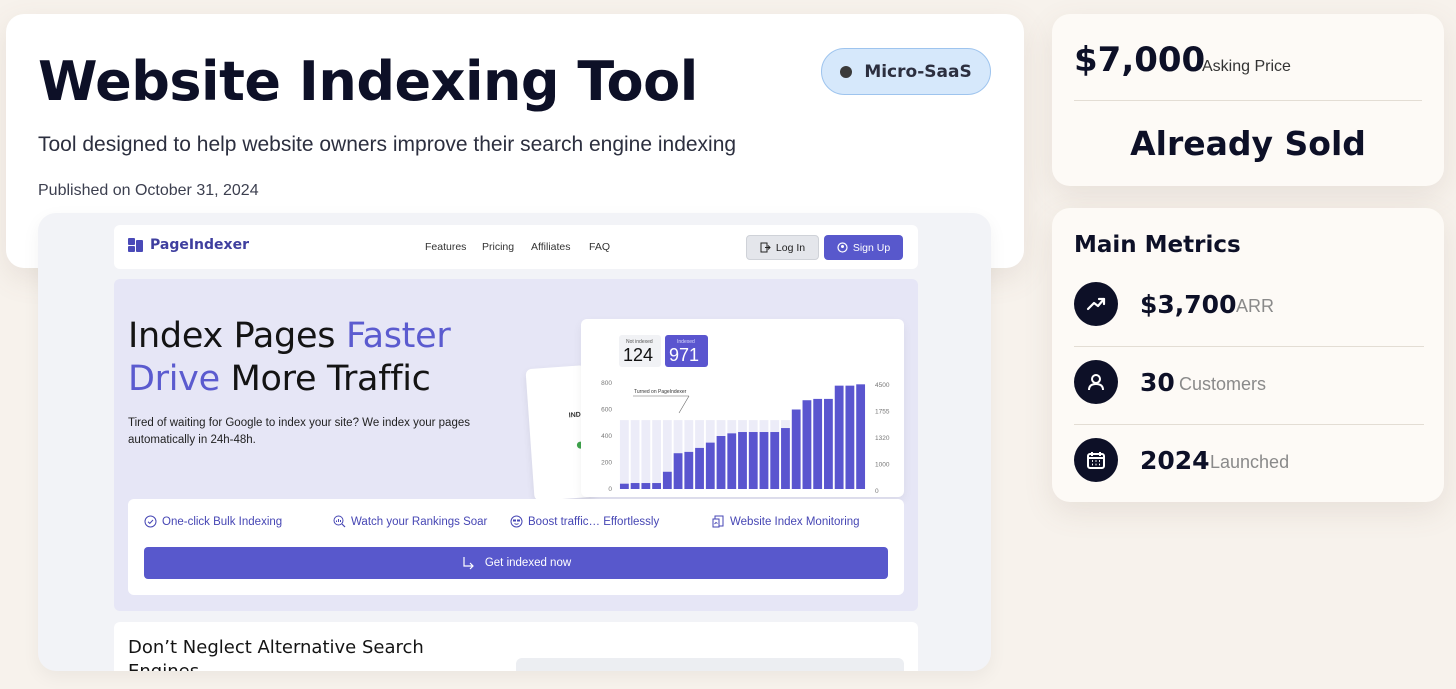  What do you see at coordinates (790, 247) in the screenshot?
I see `preview-login-label: Log In` at bounding box center [790, 247].